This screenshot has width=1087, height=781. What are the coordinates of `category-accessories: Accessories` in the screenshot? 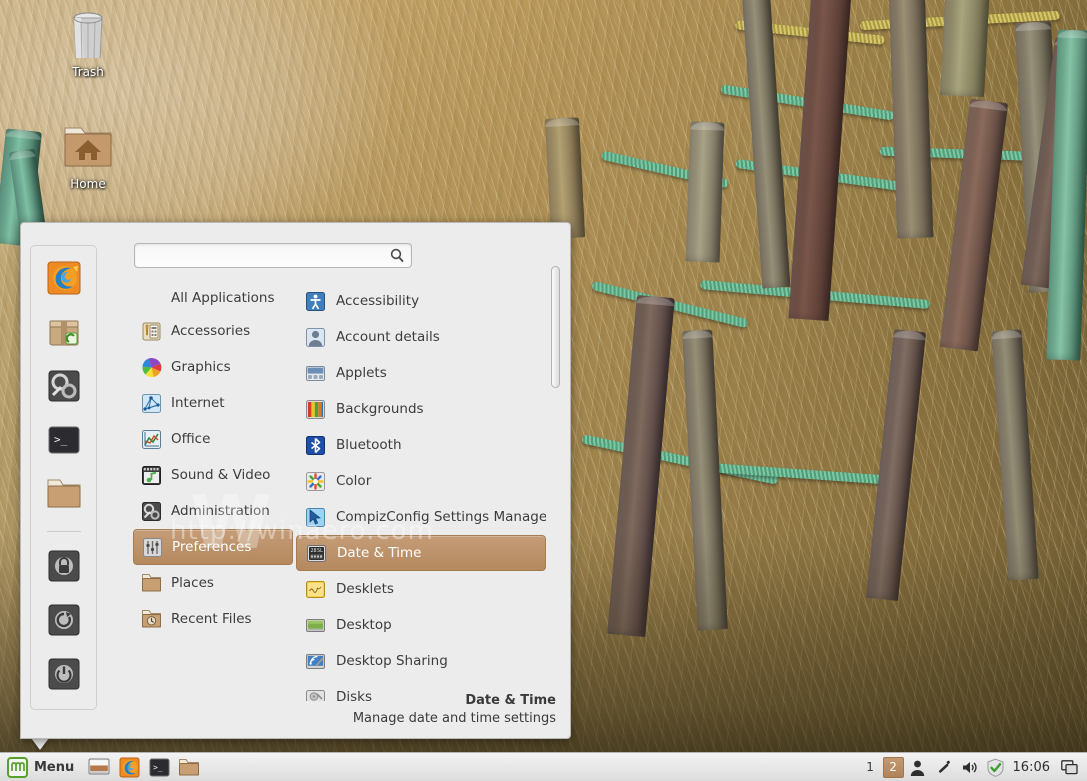 It's located at (213, 331).